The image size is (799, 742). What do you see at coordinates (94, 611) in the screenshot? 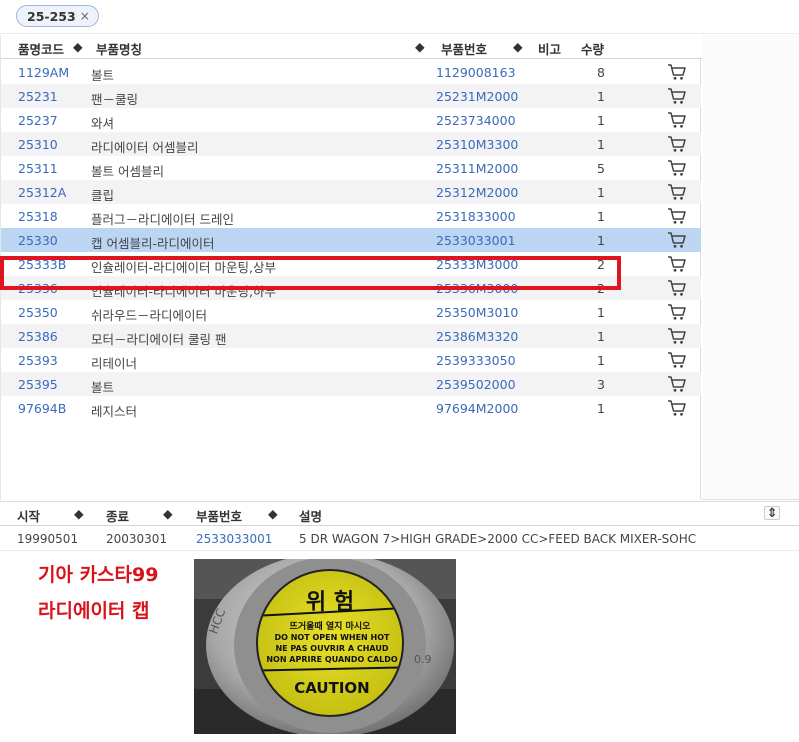
I see `annotation-line-2: 라디에이터 캡` at bounding box center [94, 611].